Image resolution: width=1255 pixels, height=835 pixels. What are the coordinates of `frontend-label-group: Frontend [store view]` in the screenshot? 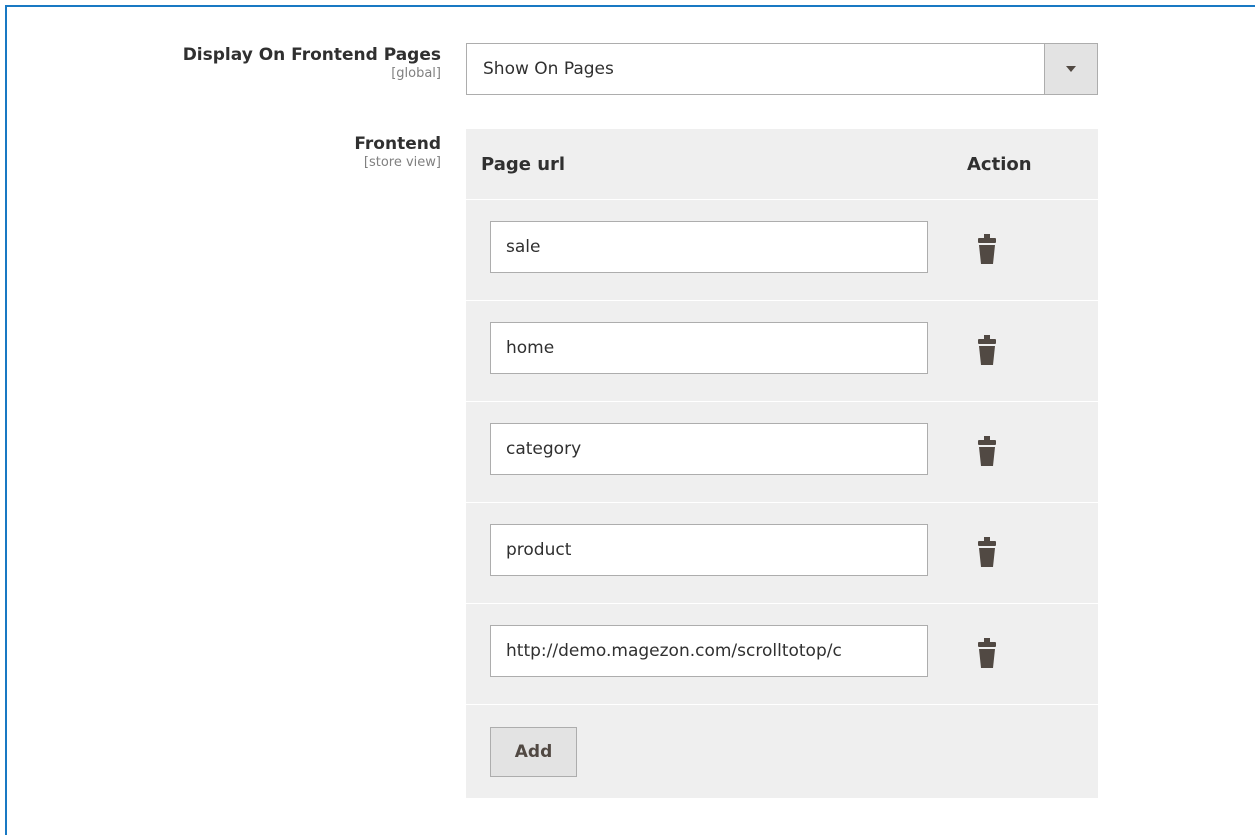 It's located at (397, 152).